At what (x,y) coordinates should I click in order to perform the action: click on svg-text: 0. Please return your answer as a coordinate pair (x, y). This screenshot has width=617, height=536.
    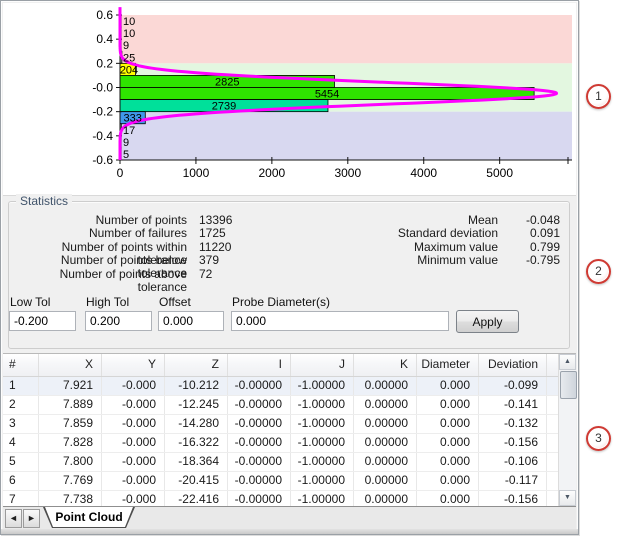
    Looking at the image, I should click on (120, 173).